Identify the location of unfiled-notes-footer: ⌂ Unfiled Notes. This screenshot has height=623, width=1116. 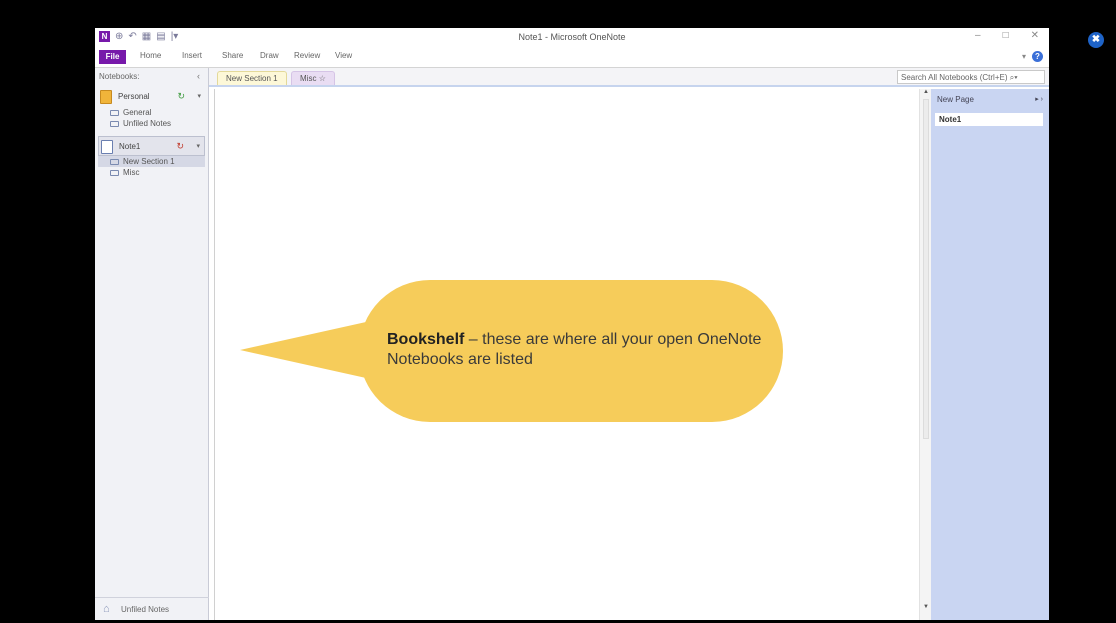
(152, 608).